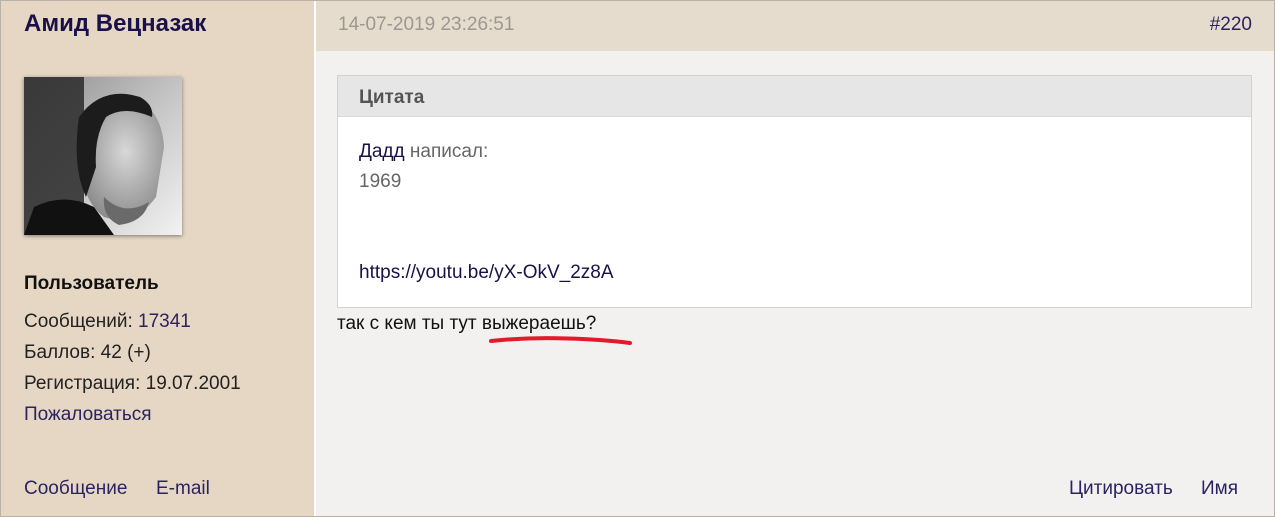  Describe the element at coordinates (132, 383) in the screenshot. I see `registration-date: Регистрация: 19.07.2001` at that location.